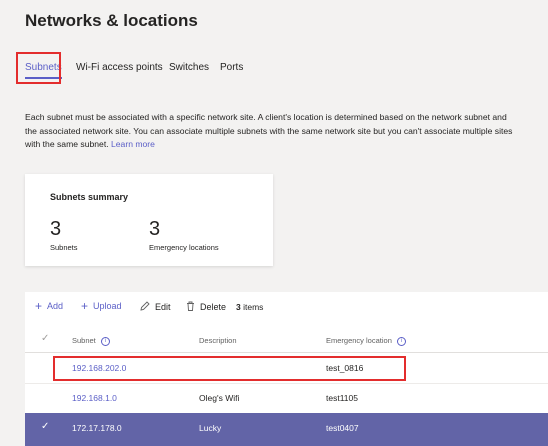 This screenshot has width=548, height=446. I want to click on description-cell: Lucky, so click(210, 428).